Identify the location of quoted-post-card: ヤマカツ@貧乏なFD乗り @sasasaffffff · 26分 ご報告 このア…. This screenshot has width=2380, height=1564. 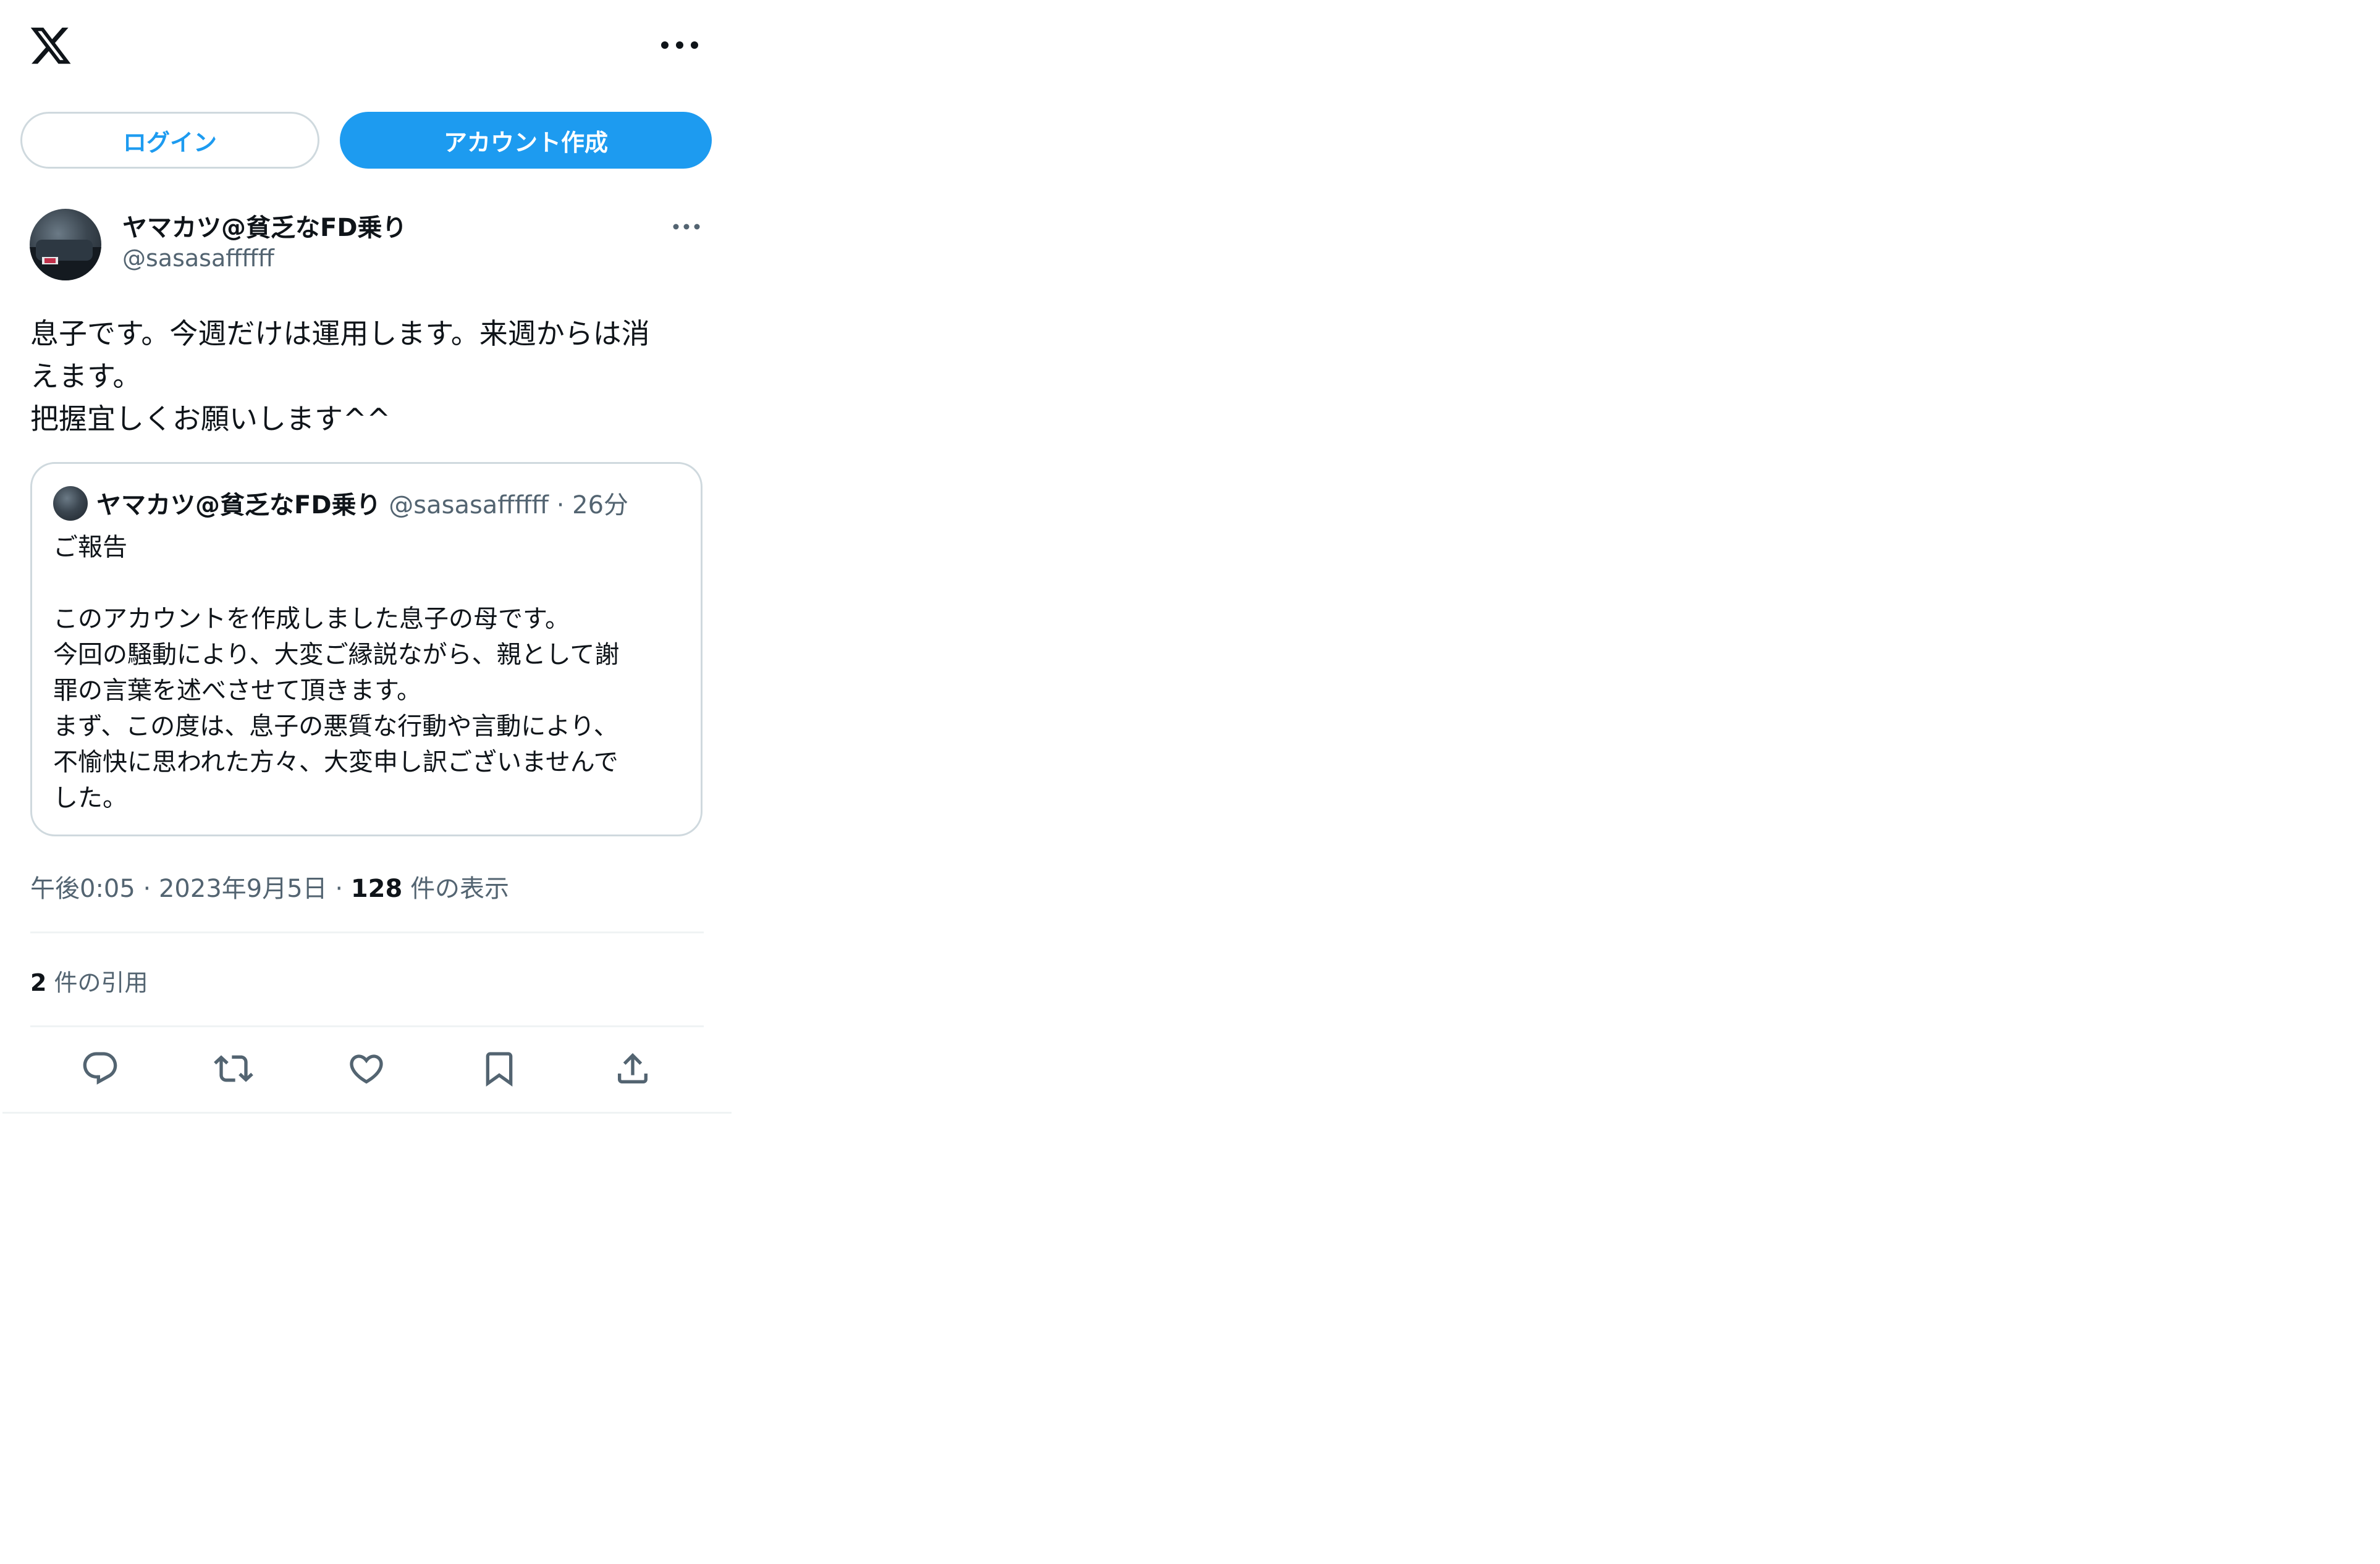
(367, 649).